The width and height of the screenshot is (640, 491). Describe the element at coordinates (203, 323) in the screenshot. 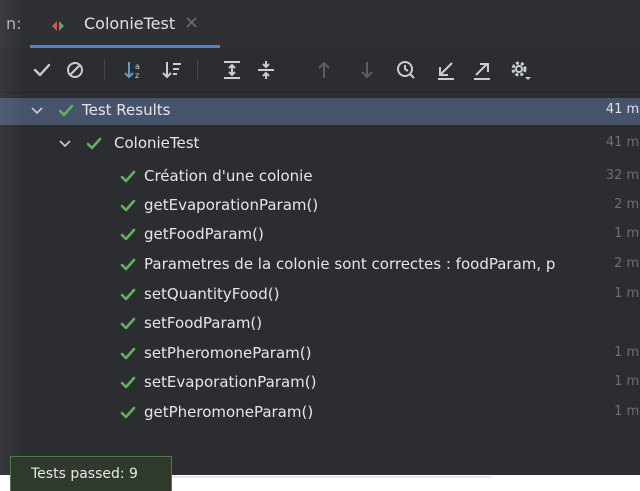

I see `test-name: setFoodParam()` at that location.